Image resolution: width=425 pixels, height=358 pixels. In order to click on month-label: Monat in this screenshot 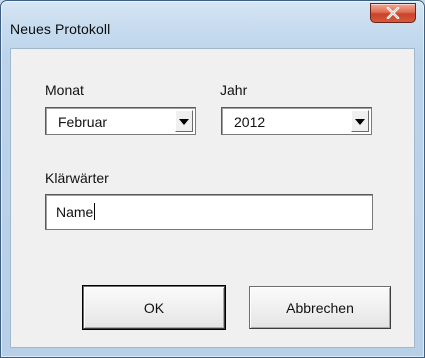, I will do `click(64, 90)`.